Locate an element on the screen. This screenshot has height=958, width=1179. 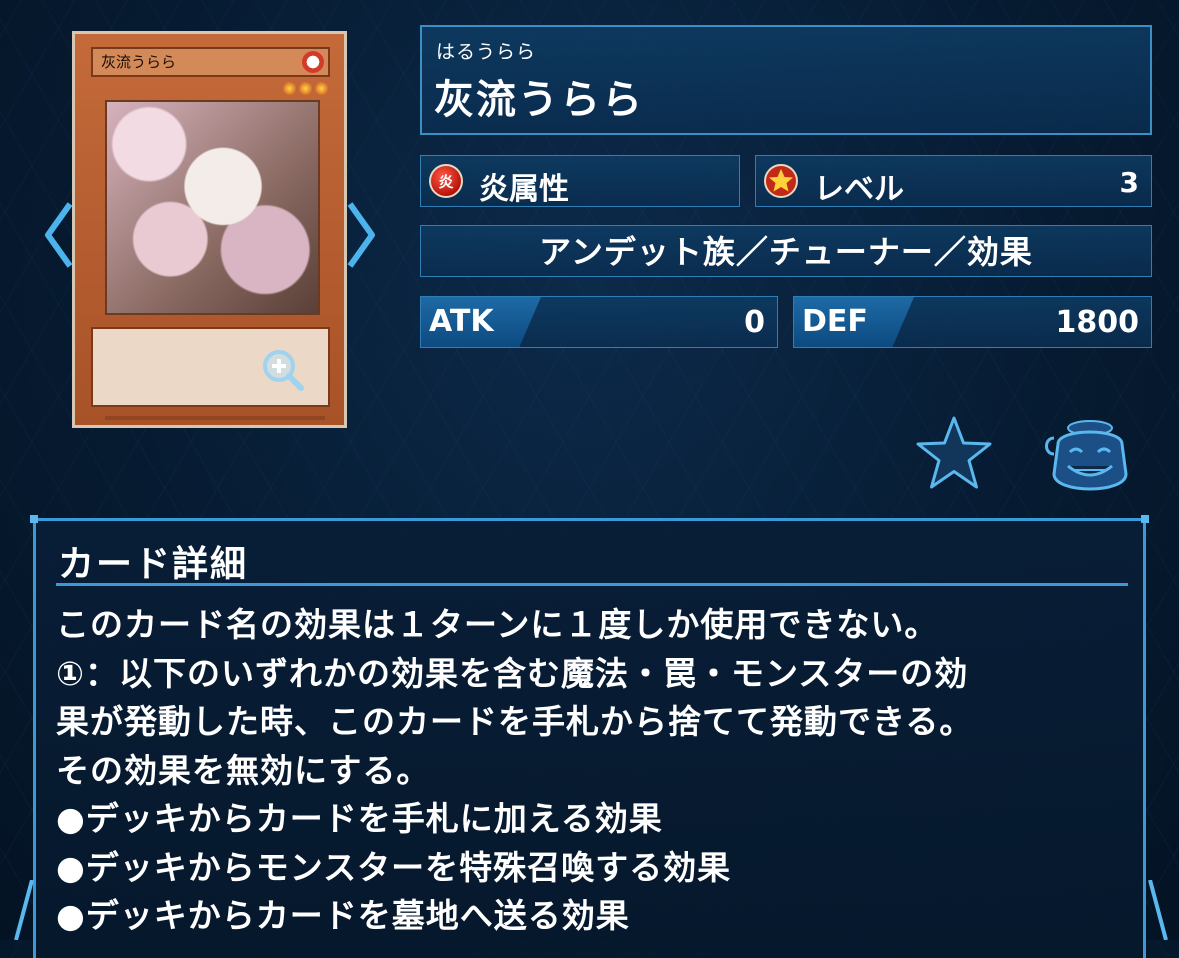
type-panel: アンデット族／チューナー／効果 is located at coordinates (786, 251).